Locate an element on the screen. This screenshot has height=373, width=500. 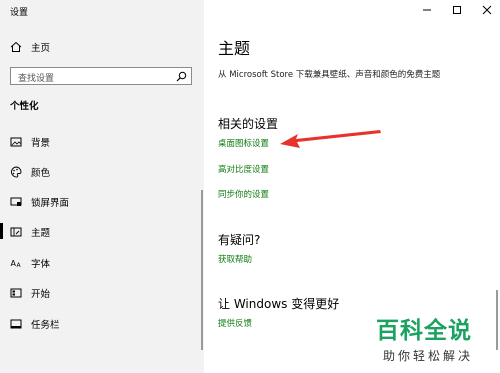
watermark-slogan: 助你轻松解决 is located at coordinates (428, 356).